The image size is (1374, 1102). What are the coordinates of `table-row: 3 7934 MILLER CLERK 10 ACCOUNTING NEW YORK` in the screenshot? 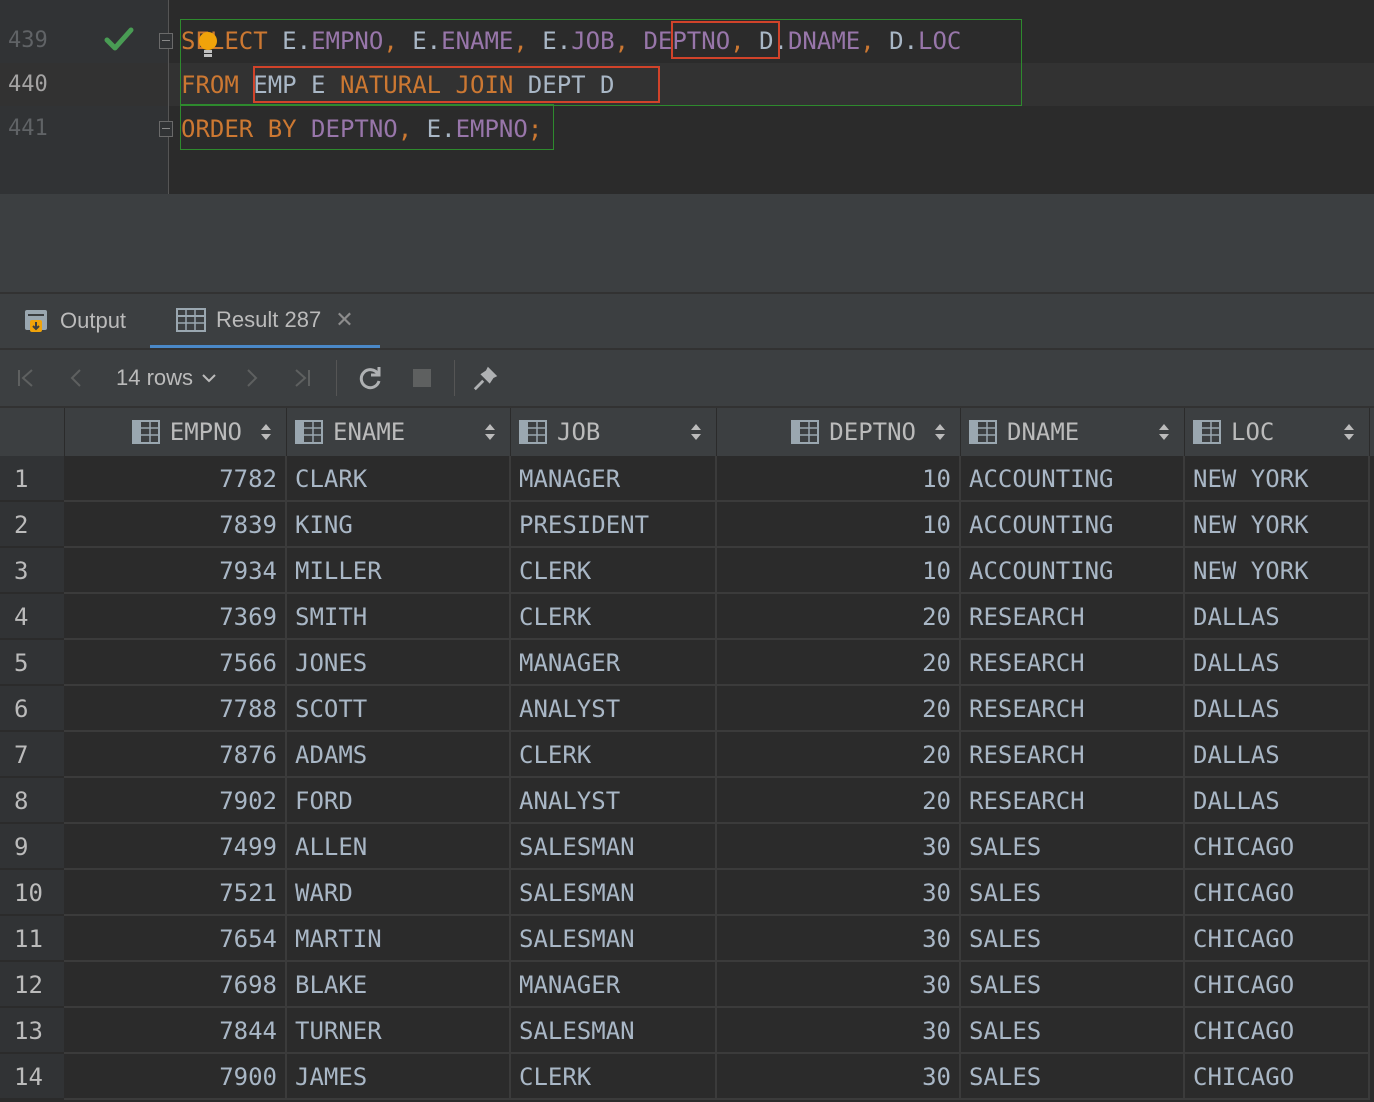 It's located at (687, 571).